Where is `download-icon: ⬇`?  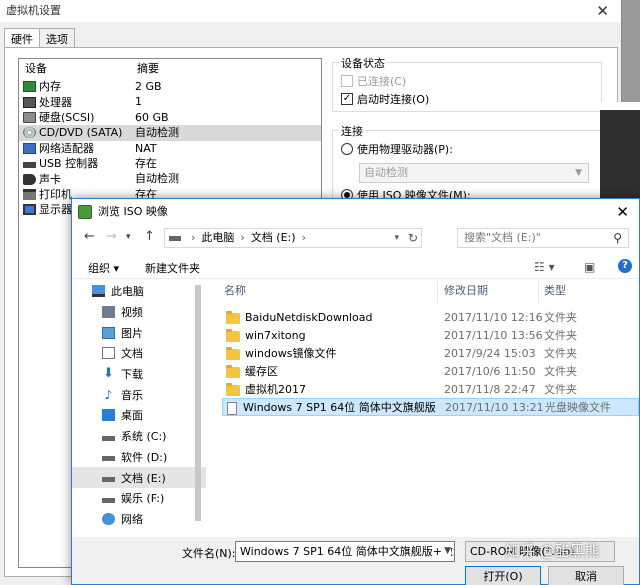 download-icon: ⬇ is located at coordinates (108, 374).